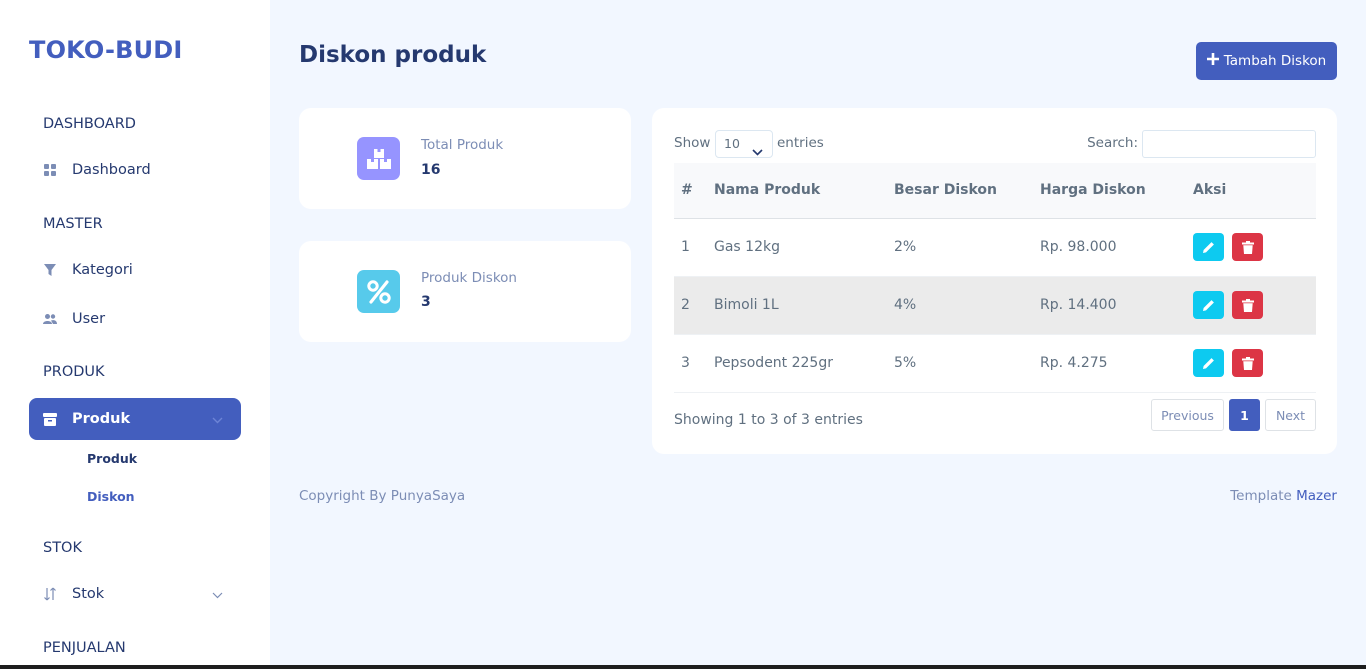 The width and height of the screenshot is (1366, 669). What do you see at coordinates (744, 144) in the screenshot?
I see `page-size-select: 10` at bounding box center [744, 144].